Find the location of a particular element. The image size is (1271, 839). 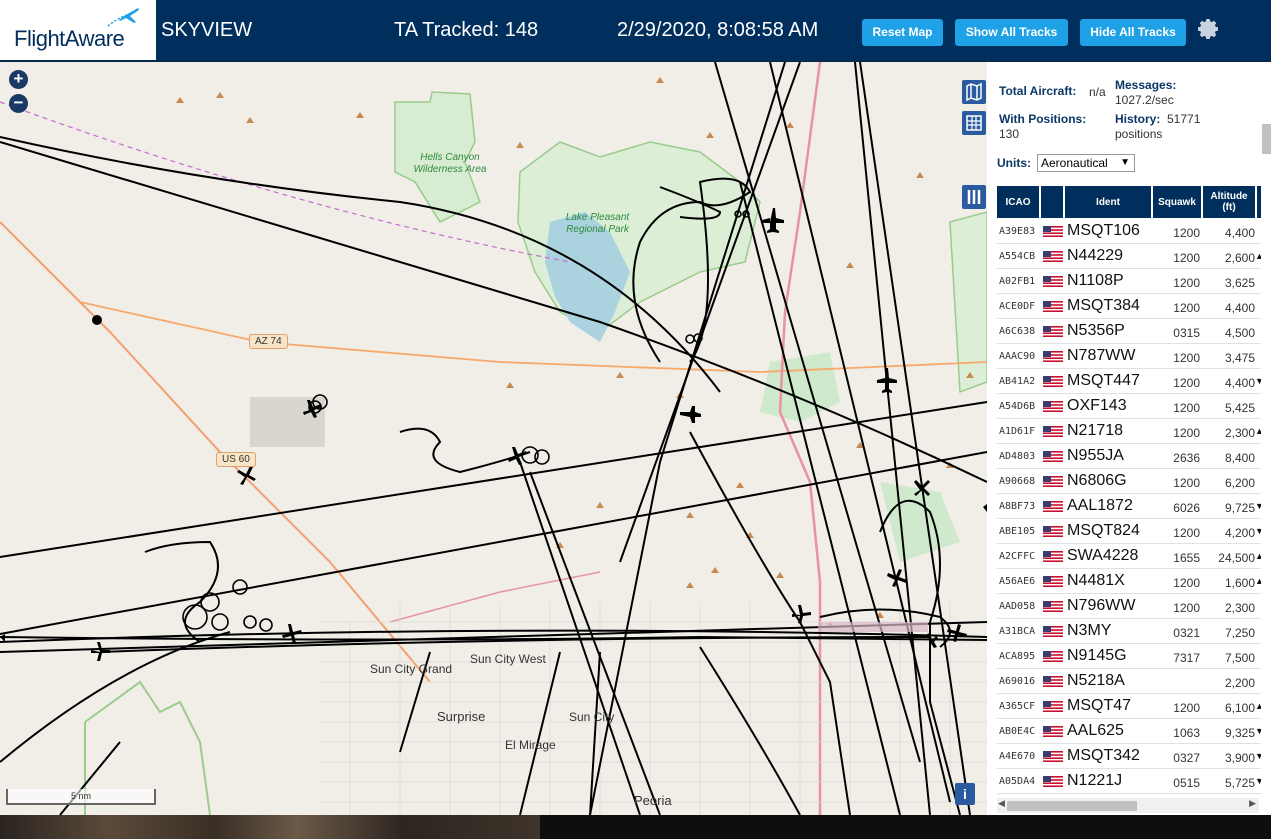

table-row: AB0E4C AAL625 1063 9,325 ▼ is located at coordinates (1129, 731).